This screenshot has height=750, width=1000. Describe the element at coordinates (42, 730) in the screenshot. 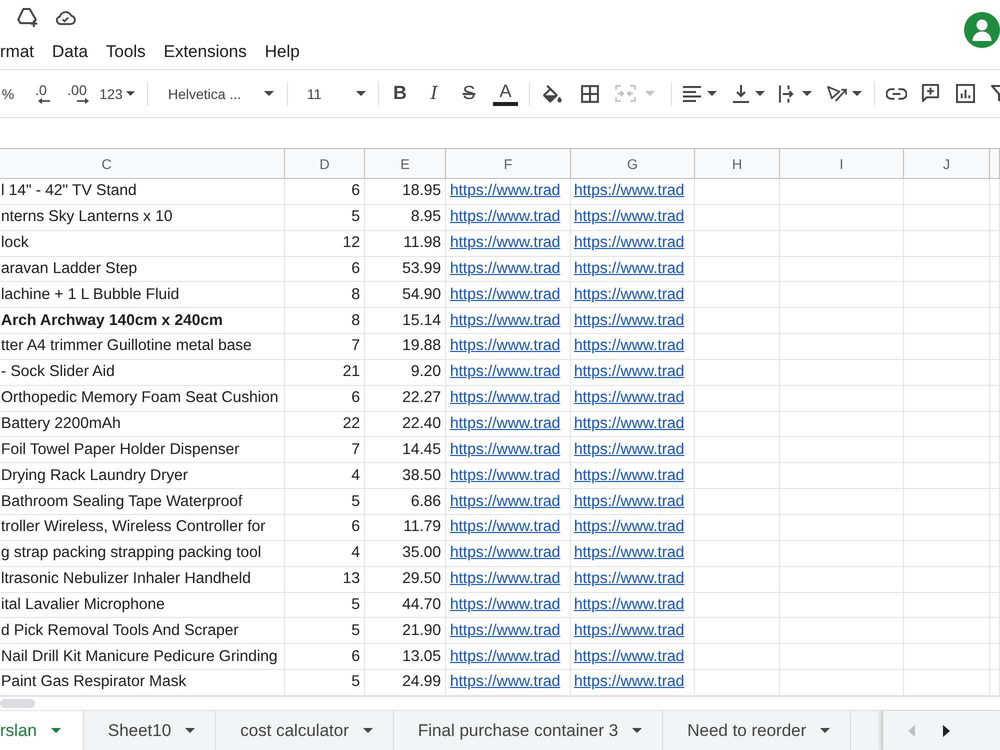

I see `sheet-tab: rslan` at that location.